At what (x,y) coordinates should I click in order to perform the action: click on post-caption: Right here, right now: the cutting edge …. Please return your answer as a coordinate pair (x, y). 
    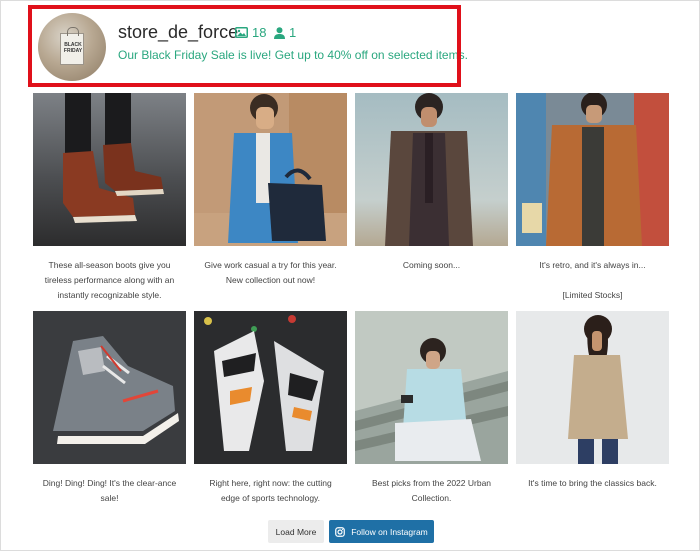
    Looking at the image, I should click on (270, 490).